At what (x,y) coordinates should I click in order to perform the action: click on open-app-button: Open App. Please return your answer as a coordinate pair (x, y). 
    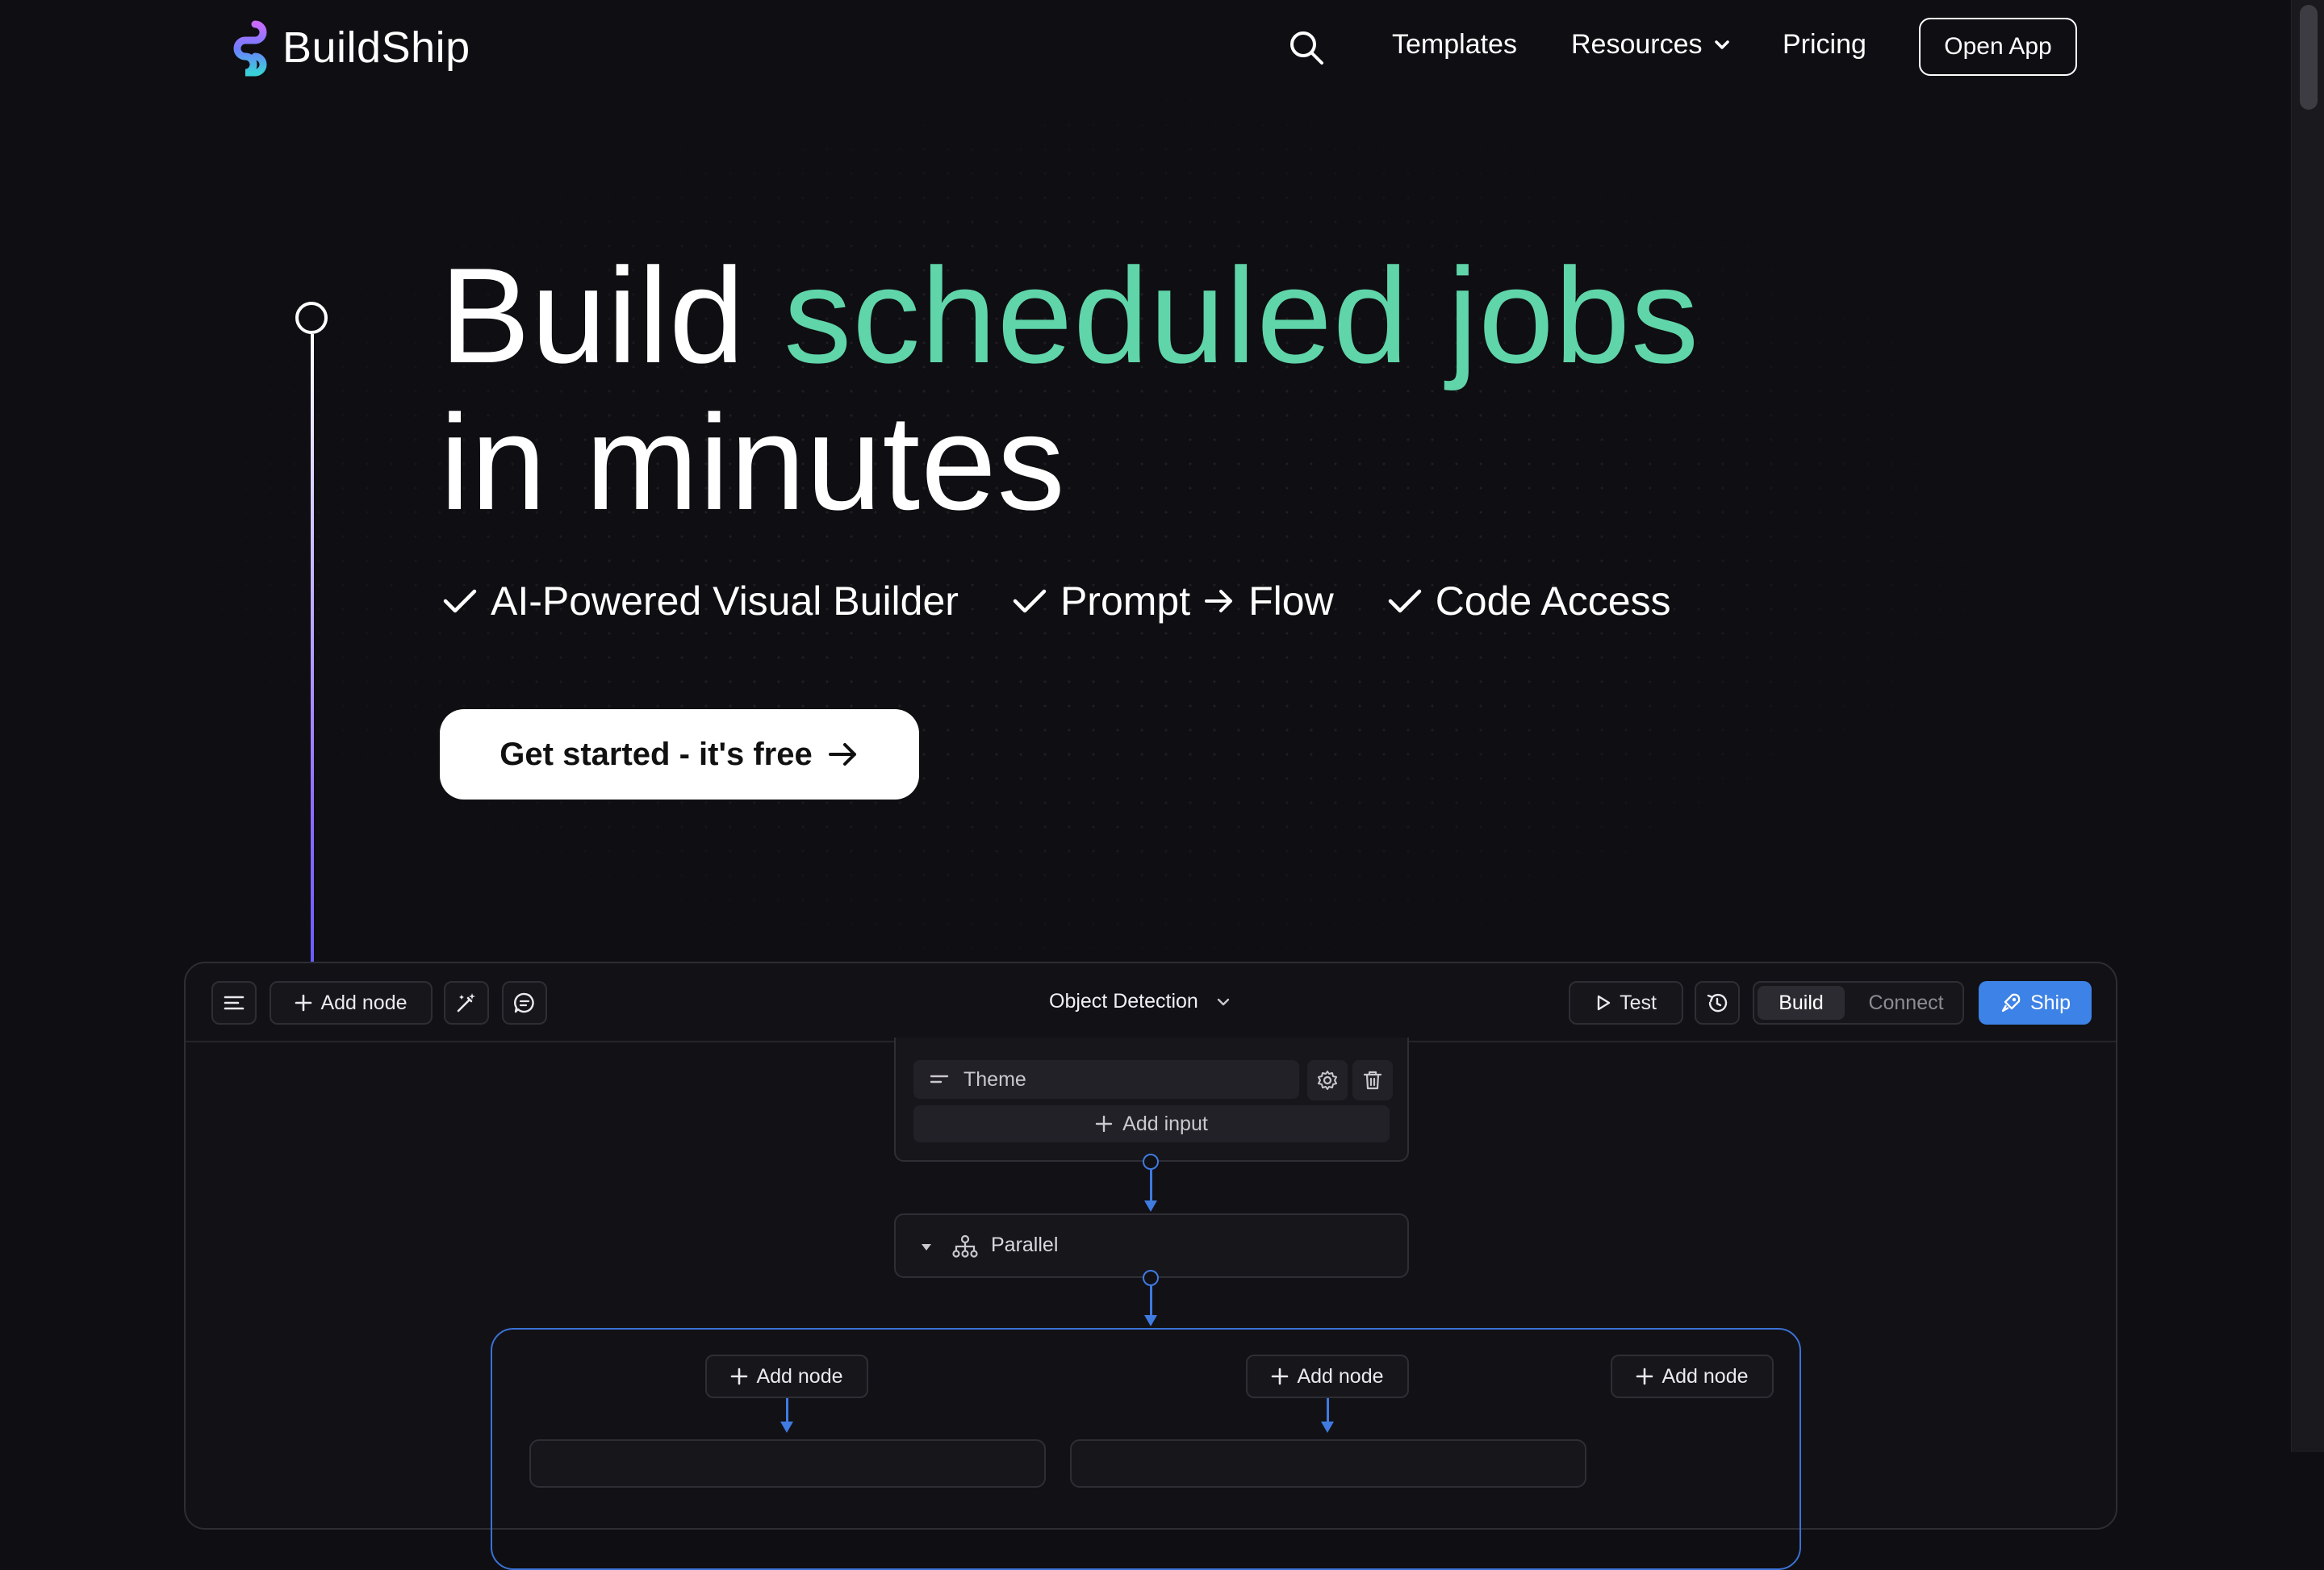
    Looking at the image, I should click on (1998, 47).